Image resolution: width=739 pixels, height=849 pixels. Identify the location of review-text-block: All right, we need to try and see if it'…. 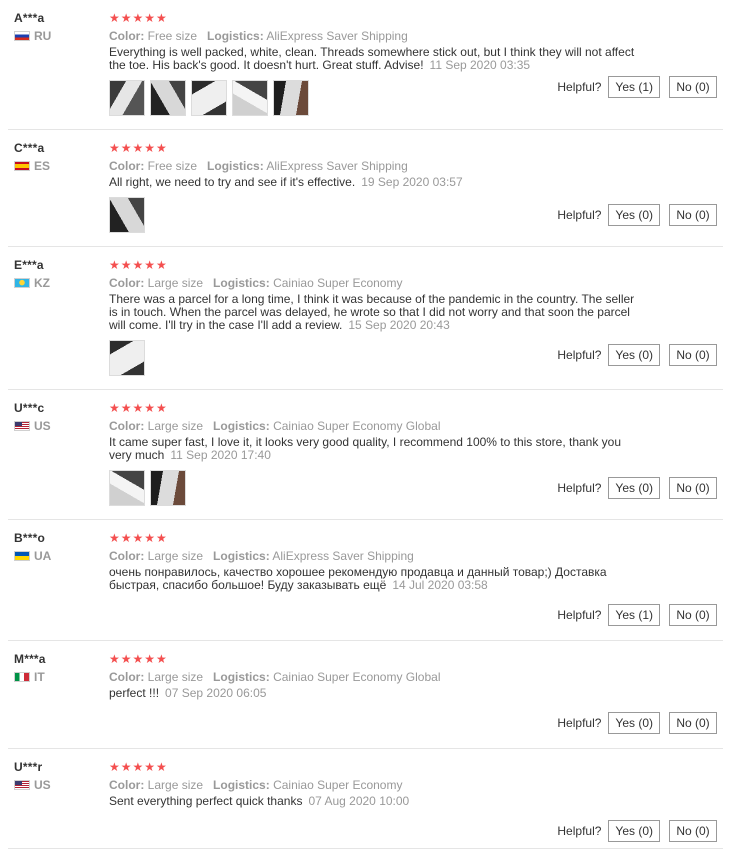
(374, 182).